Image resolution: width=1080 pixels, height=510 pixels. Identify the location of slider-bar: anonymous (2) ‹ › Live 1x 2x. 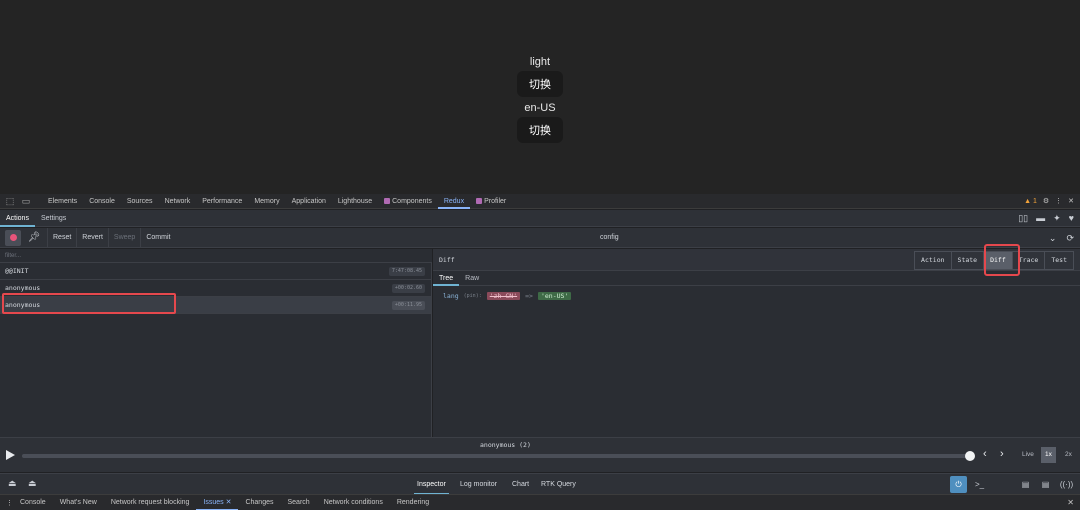
(540, 454).